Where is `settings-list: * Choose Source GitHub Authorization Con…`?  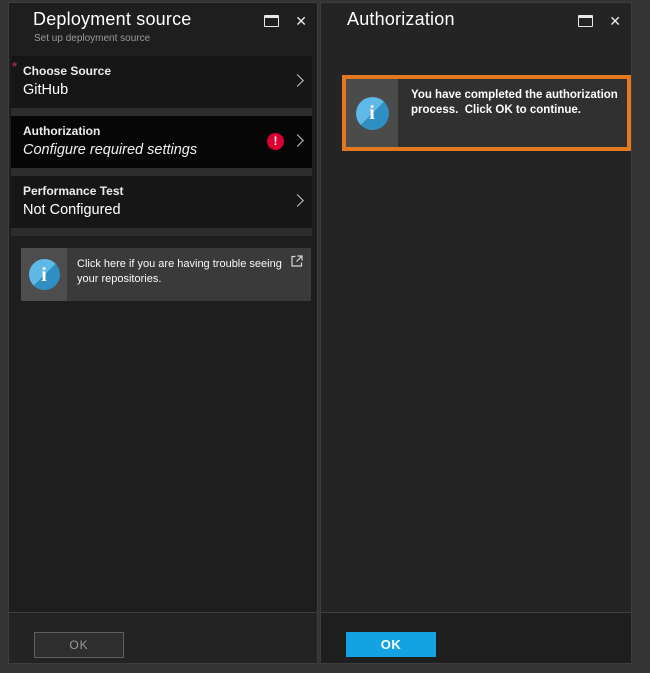
settings-list: * Choose Source GitHub Authorization Con… is located at coordinates (161, 146).